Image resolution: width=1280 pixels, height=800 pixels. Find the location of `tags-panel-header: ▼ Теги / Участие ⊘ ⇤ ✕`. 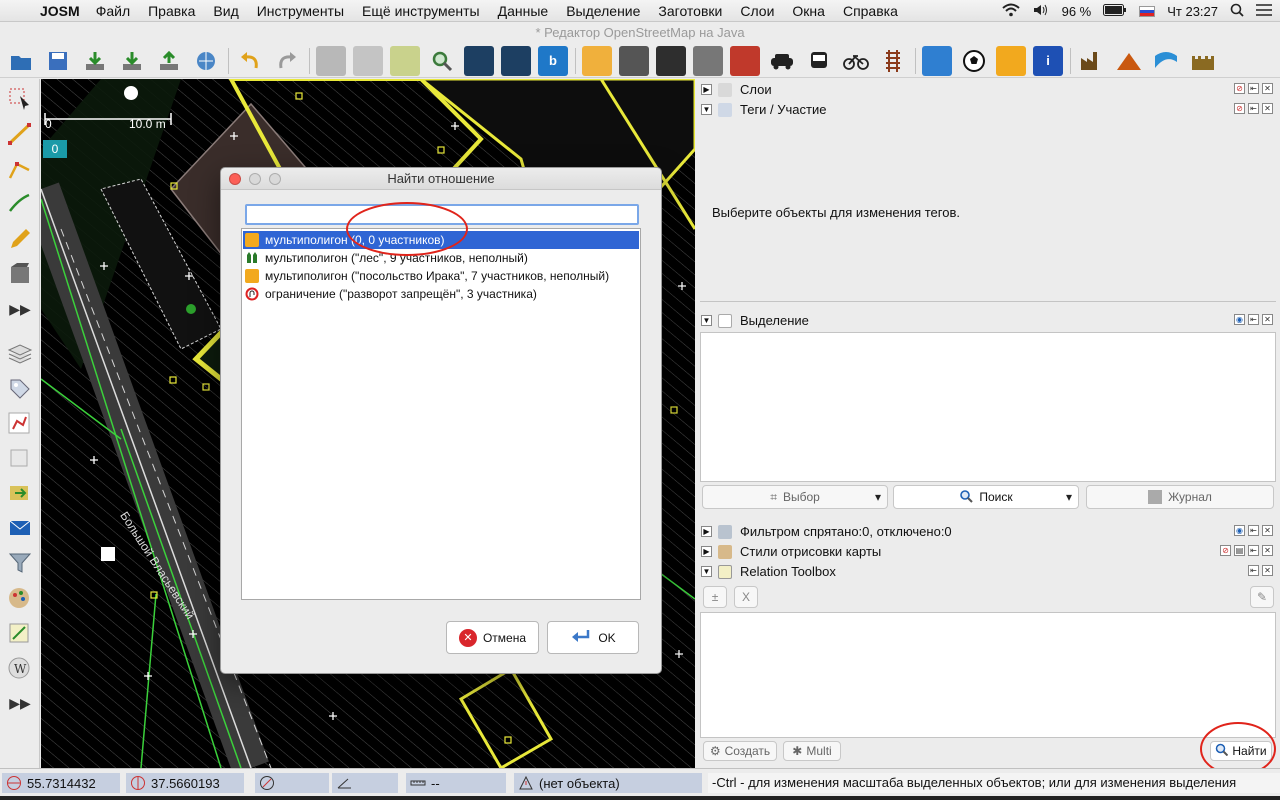

tags-panel-header: ▼ Теги / Участие ⊘ ⇤ ✕ is located at coordinates (988, 109).